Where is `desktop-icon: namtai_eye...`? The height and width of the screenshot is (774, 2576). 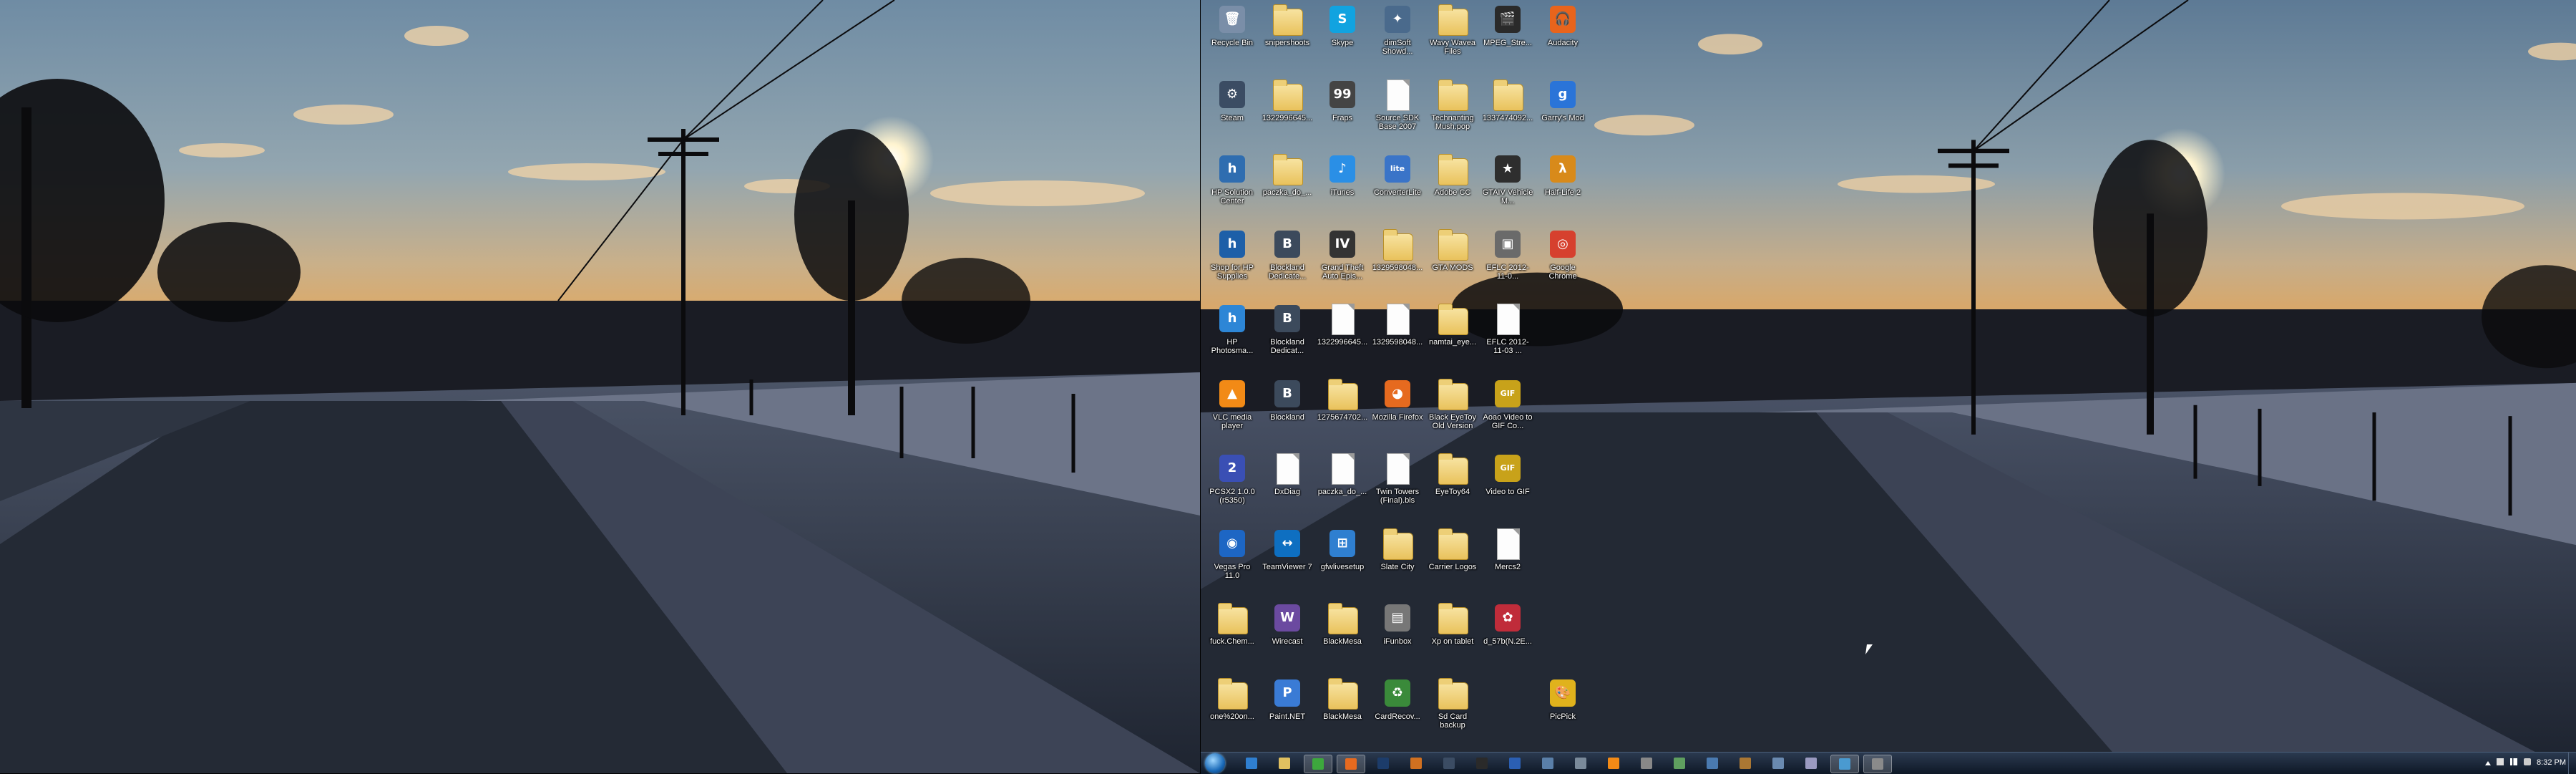 desktop-icon: namtai_eye... is located at coordinates (1452, 335).